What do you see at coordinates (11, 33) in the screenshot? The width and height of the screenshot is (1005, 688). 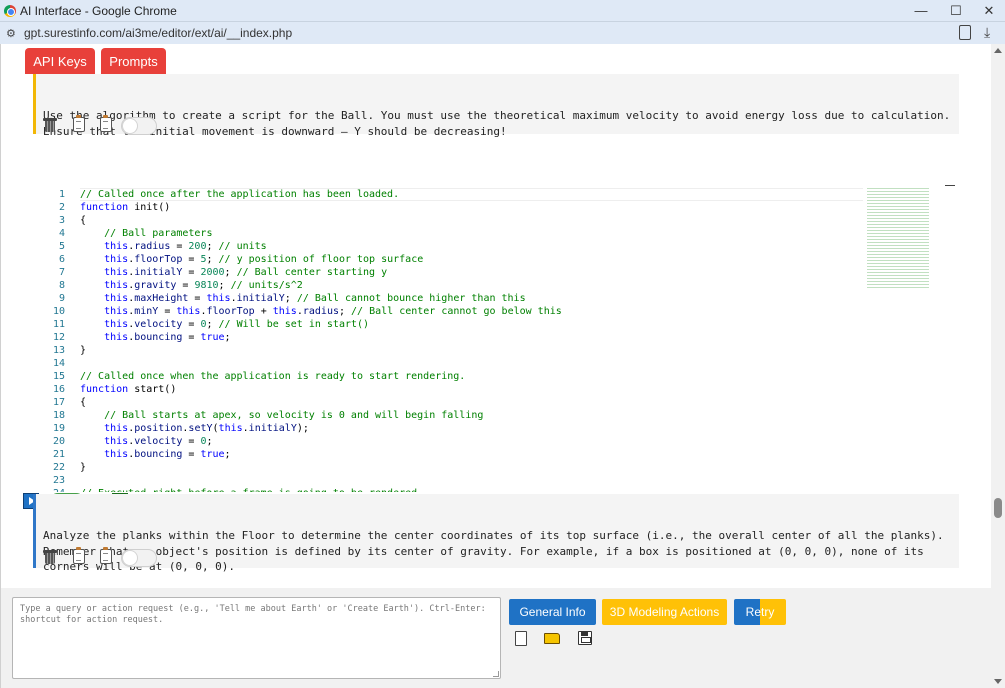 I see `site-info-icon: ⚙` at bounding box center [11, 33].